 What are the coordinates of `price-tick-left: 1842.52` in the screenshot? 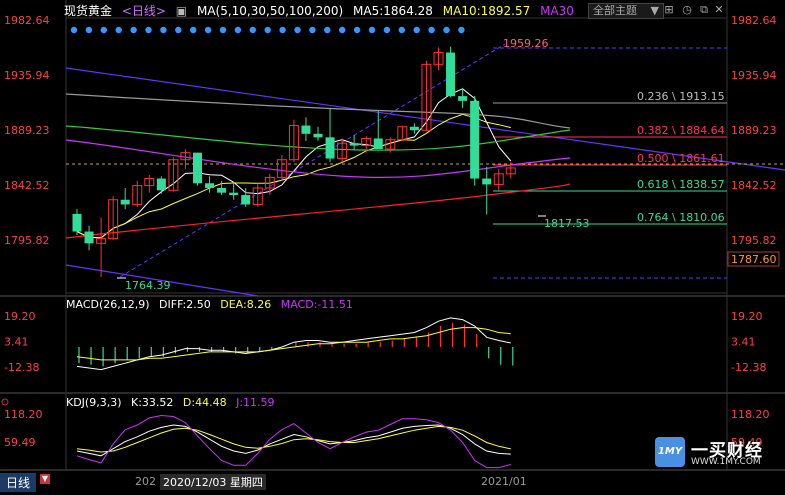 It's located at (27, 185).